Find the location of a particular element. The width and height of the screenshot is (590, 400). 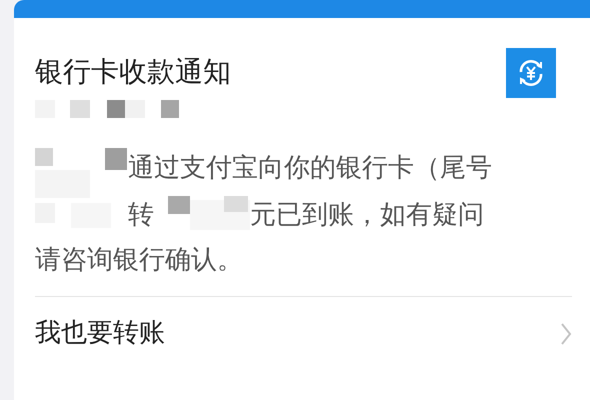

message-text: 元已到账，如有疑问 is located at coordinates (367, 215).